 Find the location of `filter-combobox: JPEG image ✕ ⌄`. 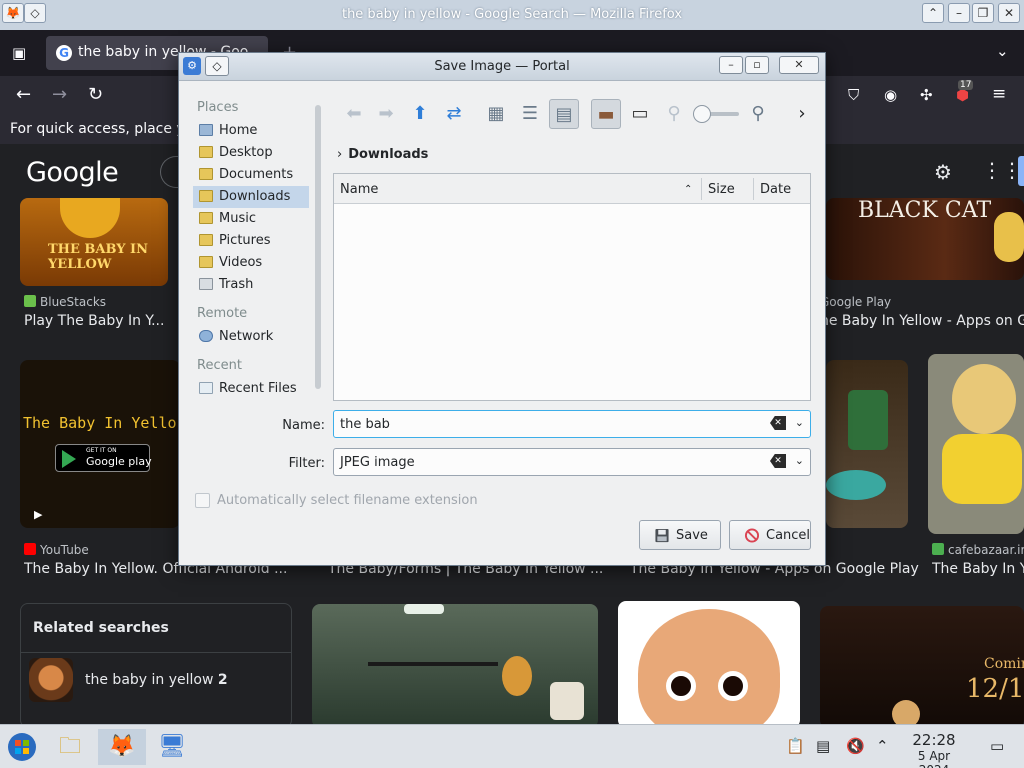

filter-combobox: JPEG image ✕ ⌄ is located at coordinates (572, 462).